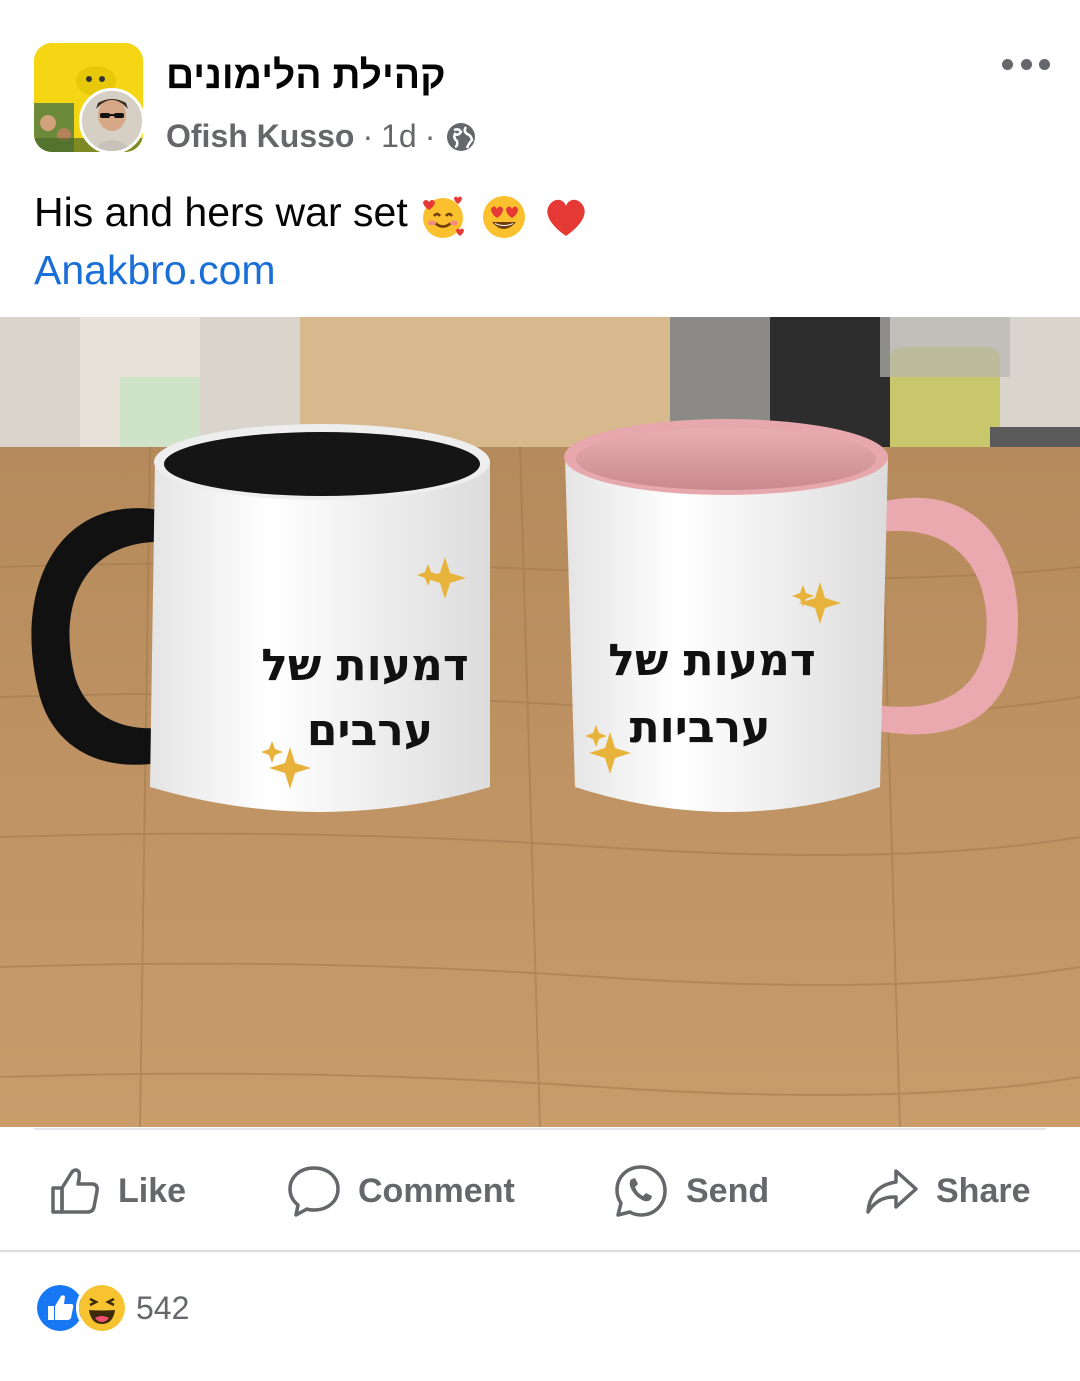  I want to click on send-button: Send, so click(690, 1191).